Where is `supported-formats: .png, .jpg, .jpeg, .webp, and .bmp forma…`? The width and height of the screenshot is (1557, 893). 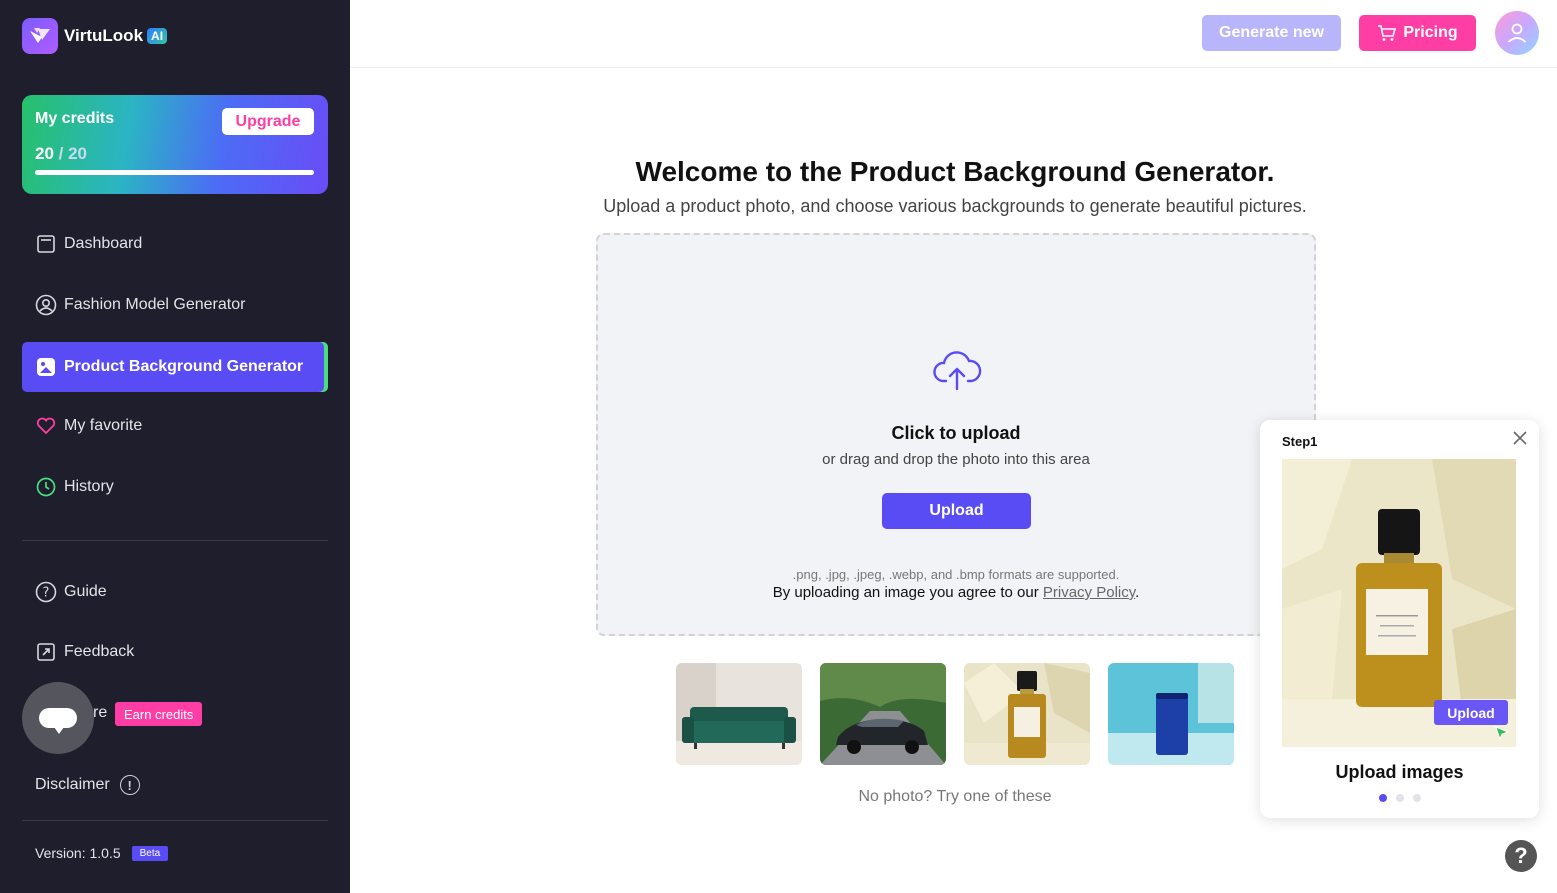
supported-formats: .png, .jpg, .jpeg, .webp, and .bmp forma… is located at coordinates (956, 574).